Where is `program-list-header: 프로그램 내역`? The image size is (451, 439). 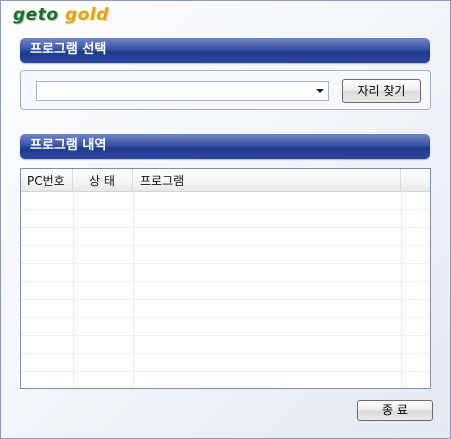
program-list-header: 프로그램 내역 is located at coordinates (225, 146).